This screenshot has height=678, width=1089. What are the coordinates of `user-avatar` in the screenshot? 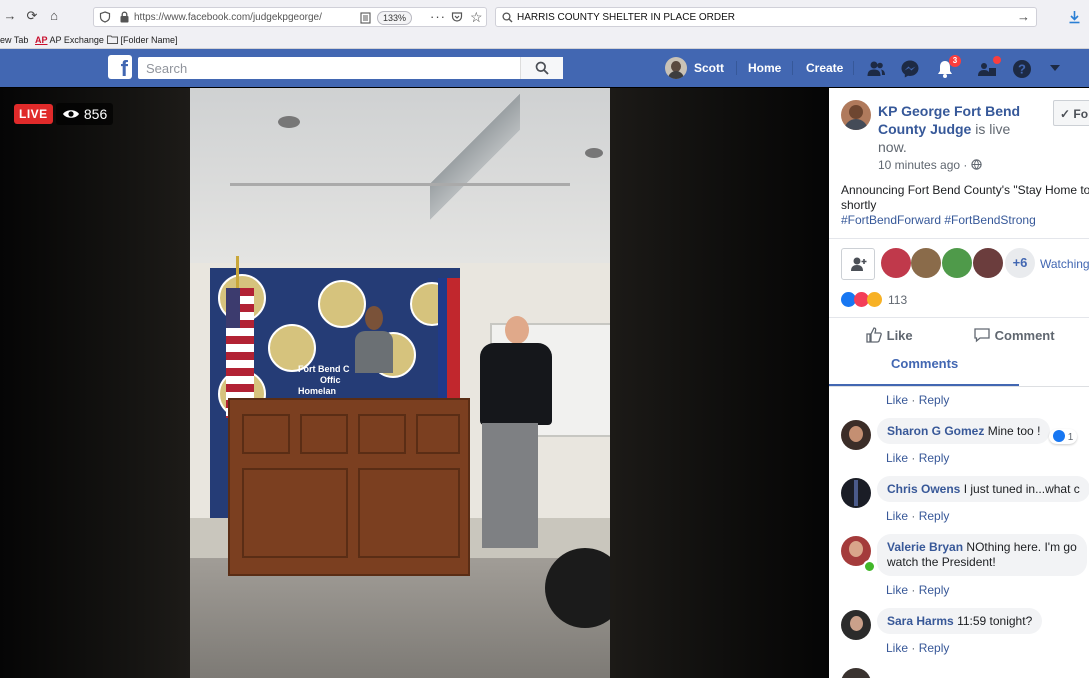 It's located at (676, 68).